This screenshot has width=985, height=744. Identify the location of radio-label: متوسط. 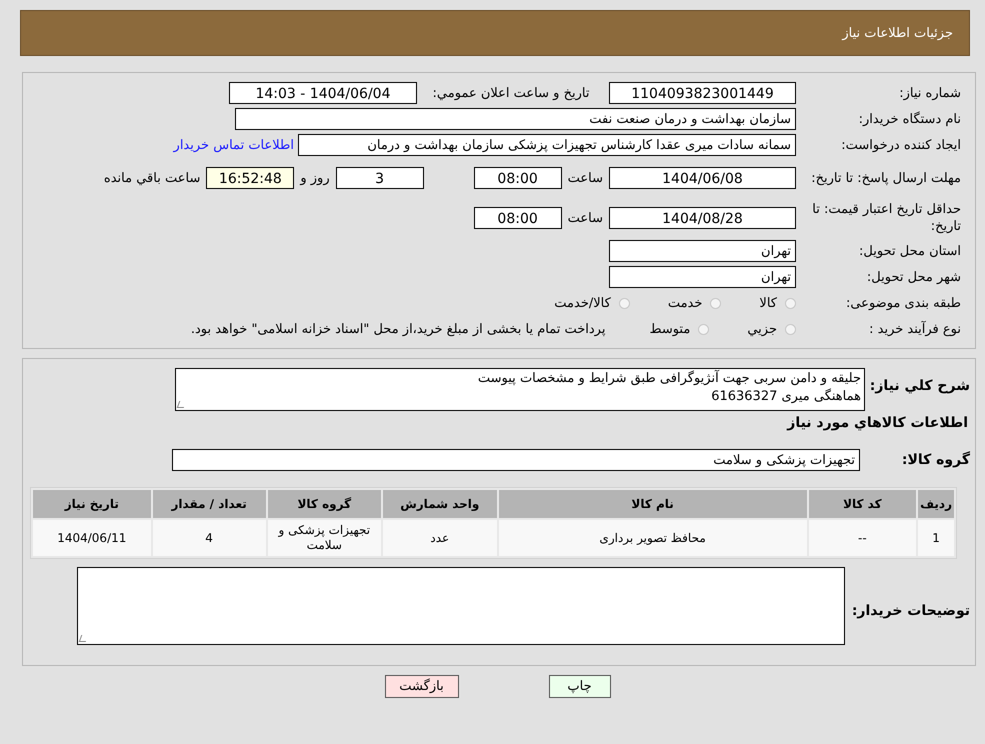
(669, 329).